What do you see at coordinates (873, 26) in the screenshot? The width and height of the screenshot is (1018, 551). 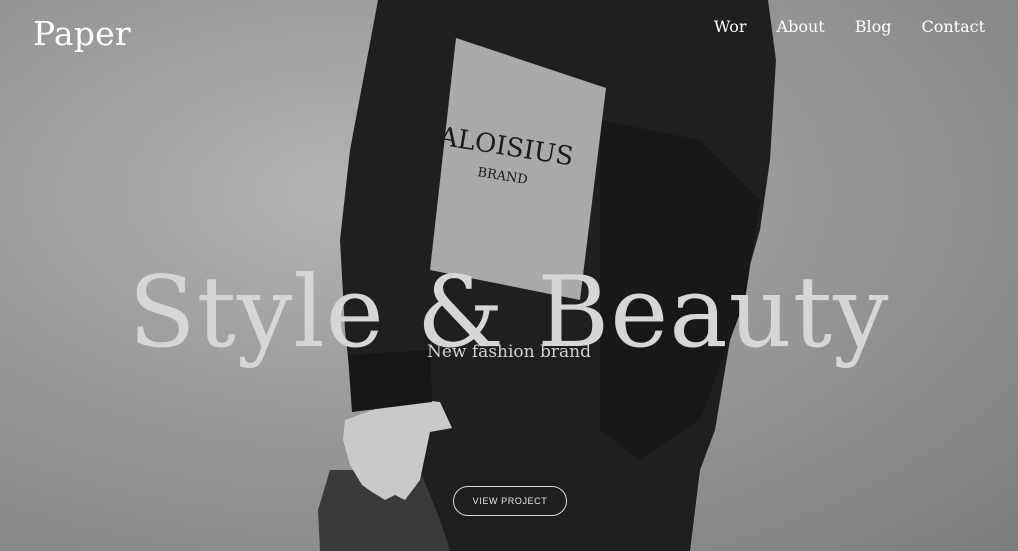 I see `nav-item-blog: Blog` at bounding box center [873, 26].